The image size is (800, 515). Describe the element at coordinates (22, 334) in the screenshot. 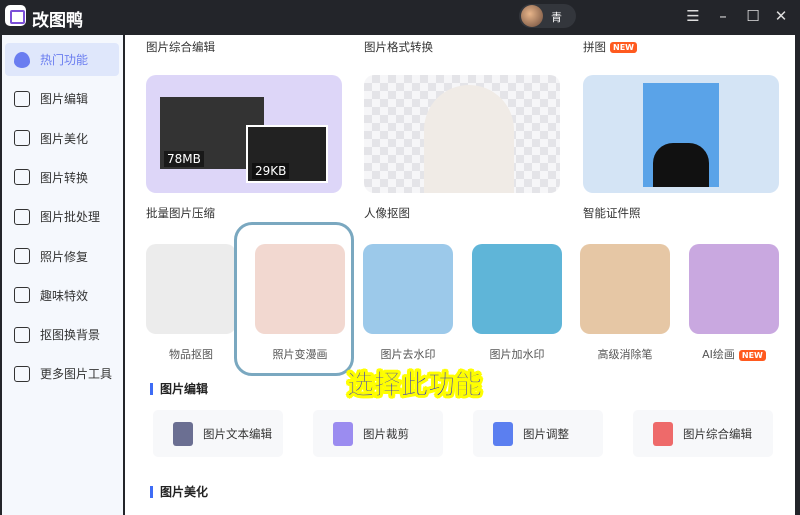

I see `cutout-icon` at that location.